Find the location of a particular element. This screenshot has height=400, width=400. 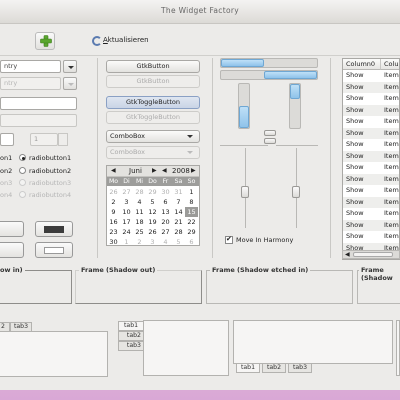

hscale-2-handle is located at coordinates (270, 141).